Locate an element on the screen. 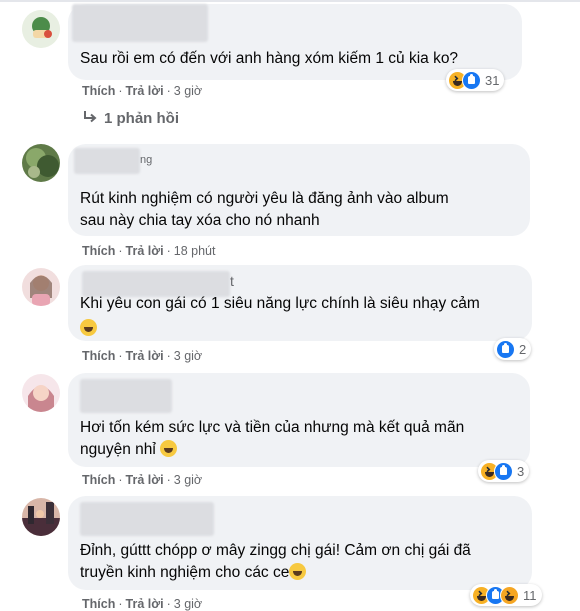  wow-reaction-icon is located at coordinates (509, 595).